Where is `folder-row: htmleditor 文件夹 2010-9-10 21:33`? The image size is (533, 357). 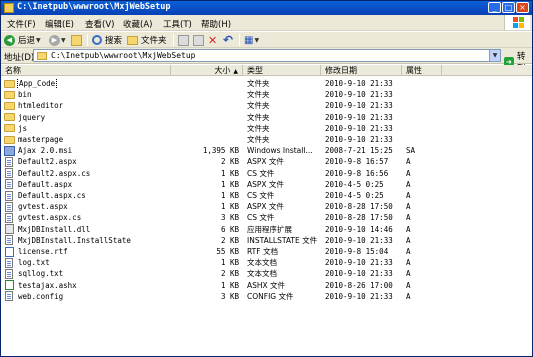 folder-row: htmleditor 文件夹 2010-9-10 21:33 is located at coordinates (266, 105).